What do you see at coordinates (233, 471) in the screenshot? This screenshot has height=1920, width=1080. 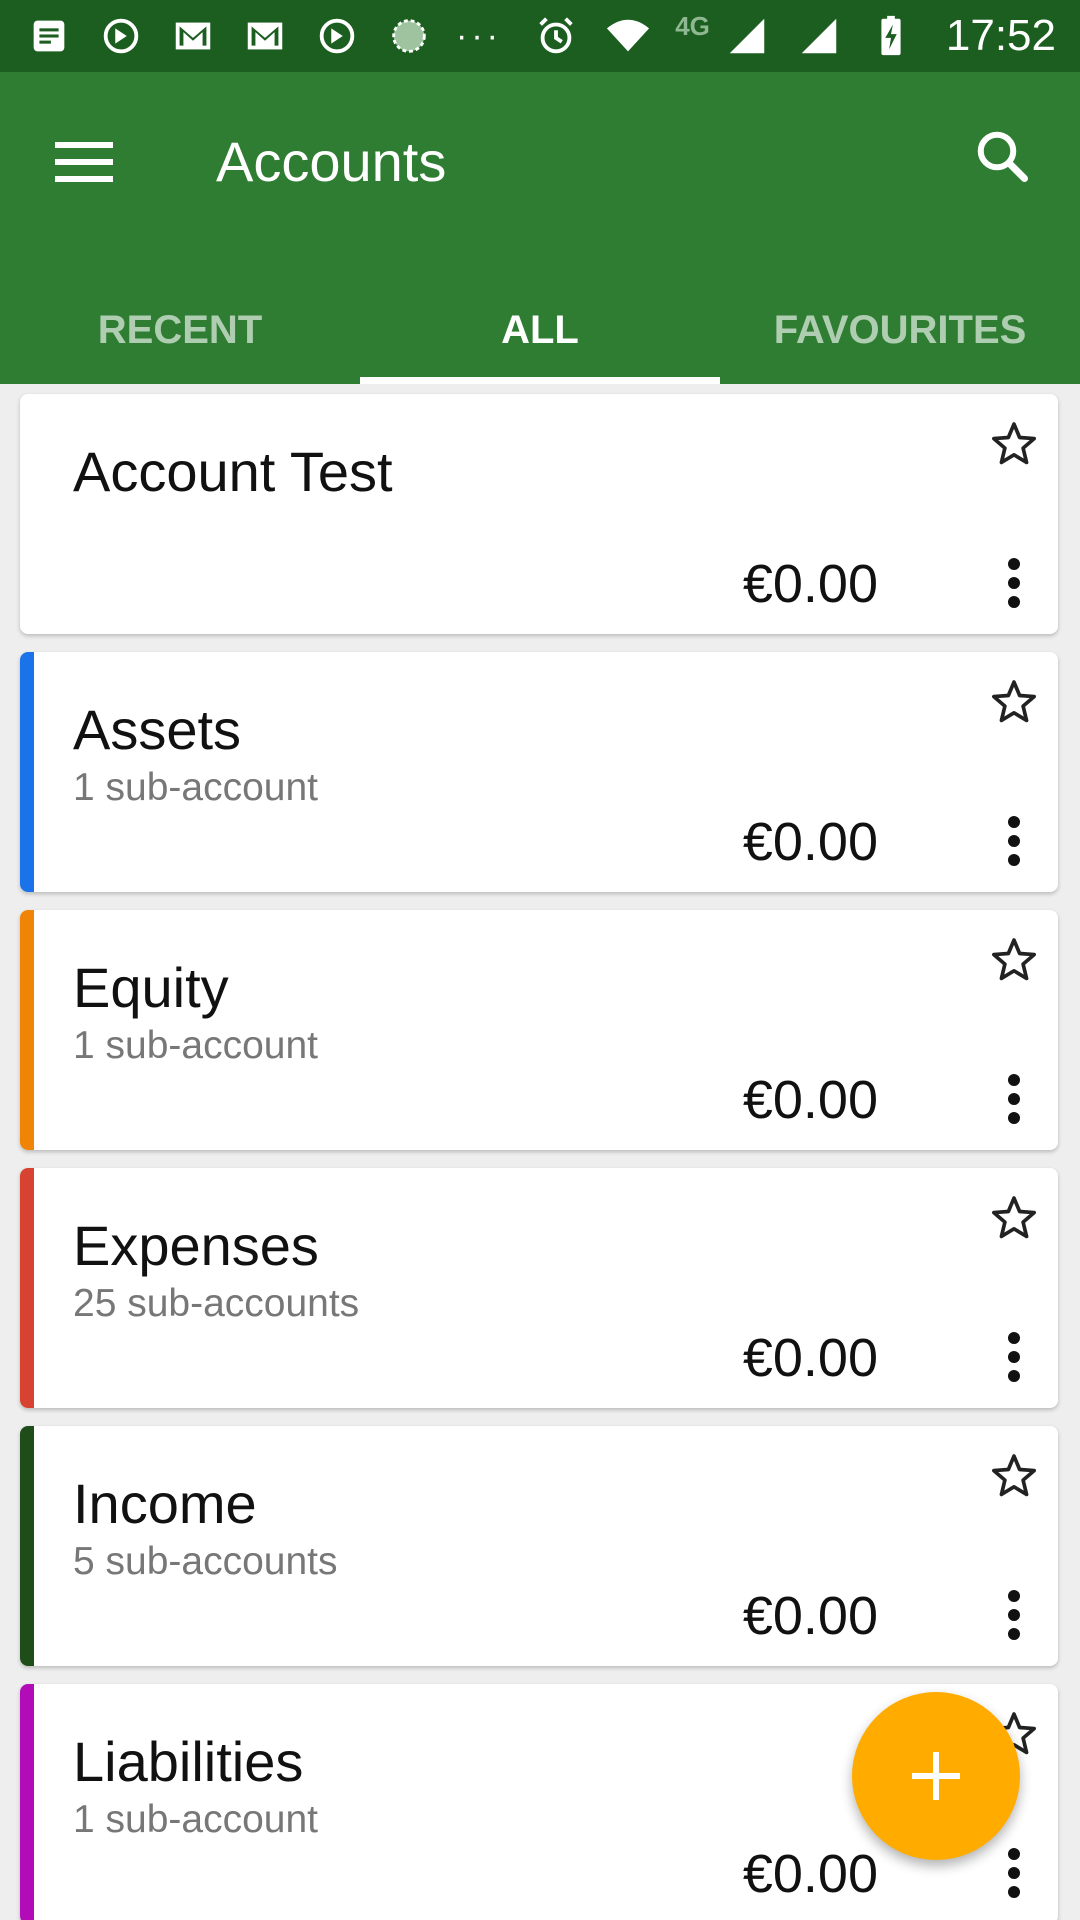 I see `account-name: Account Test` at bounding box center [233, 471].